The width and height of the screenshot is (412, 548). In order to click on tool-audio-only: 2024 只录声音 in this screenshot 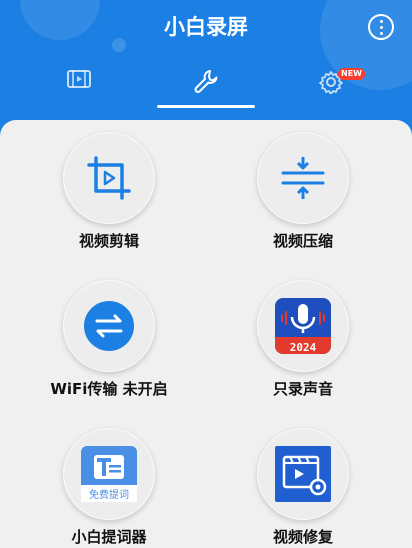, I will do `click(303, 338)`.